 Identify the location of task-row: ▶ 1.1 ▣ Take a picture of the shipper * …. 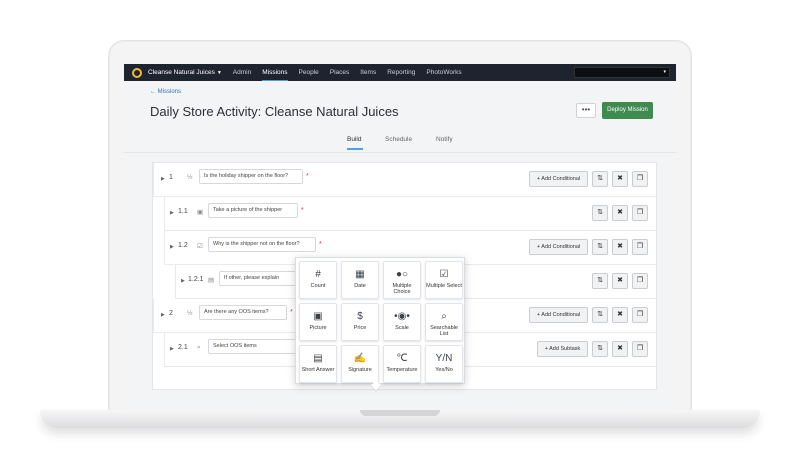
(410, 214).